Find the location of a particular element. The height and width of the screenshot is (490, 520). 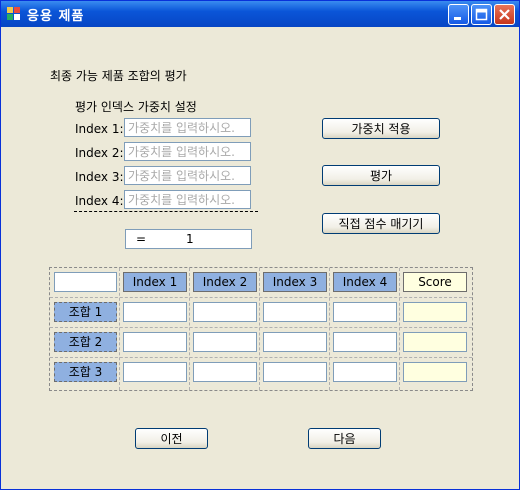

row-header-combo3: 조합 3 is located at coordinates (85, 372).